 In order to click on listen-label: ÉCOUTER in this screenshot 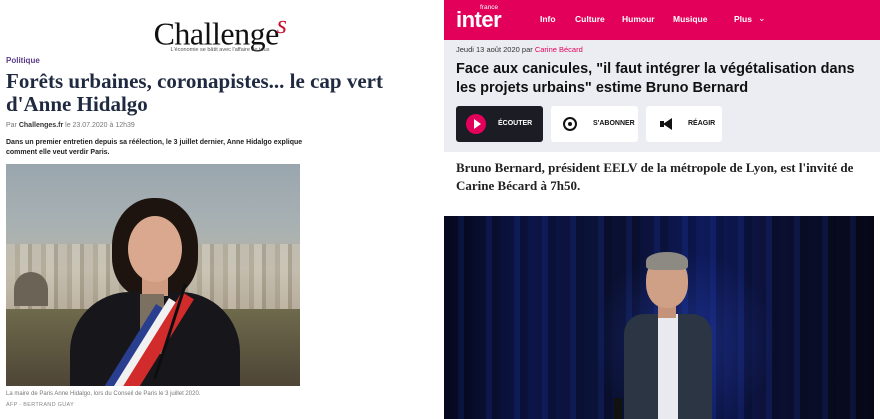, I will do `click(515, 123)`.